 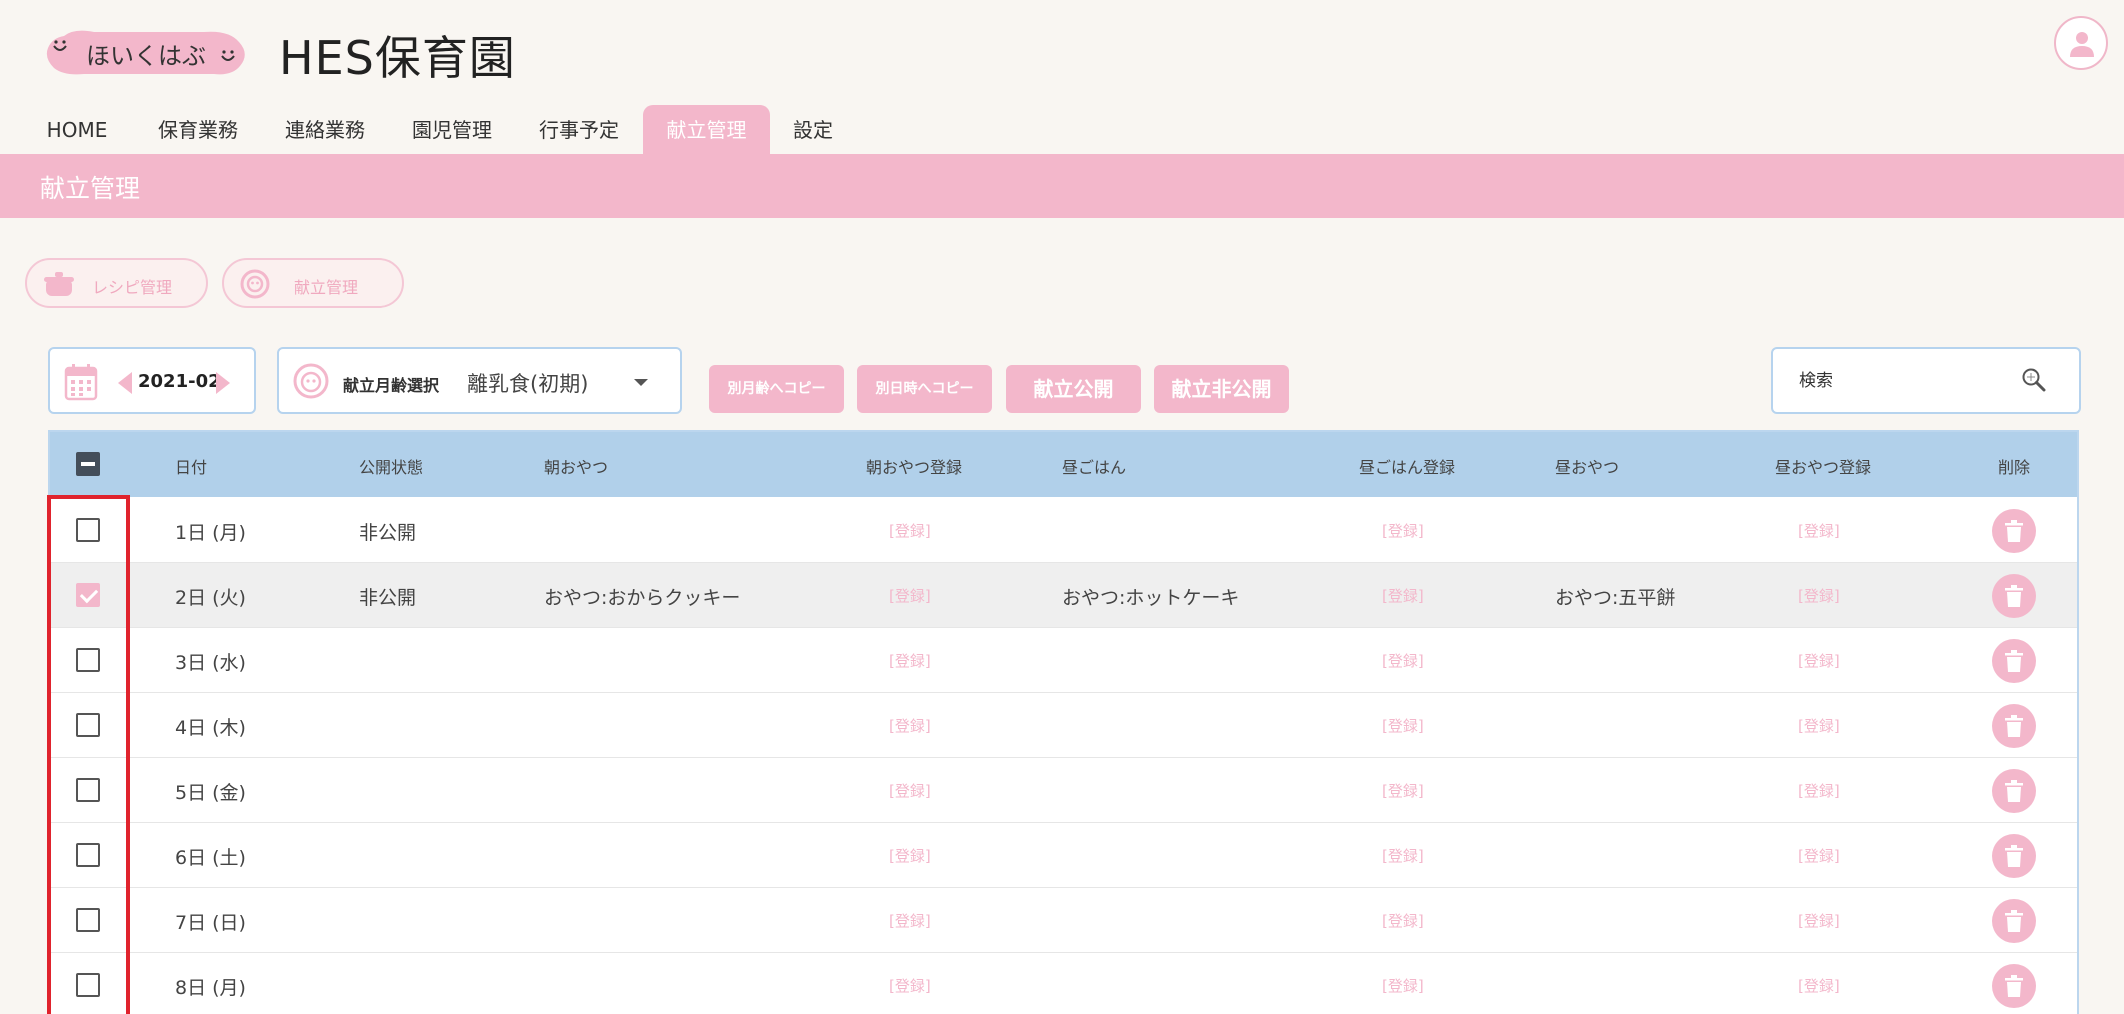 What do you see at coordinates (325, 129) in the screenshot?
I see `nav-contact: 連絡業務` at bounding box center [325, 129].